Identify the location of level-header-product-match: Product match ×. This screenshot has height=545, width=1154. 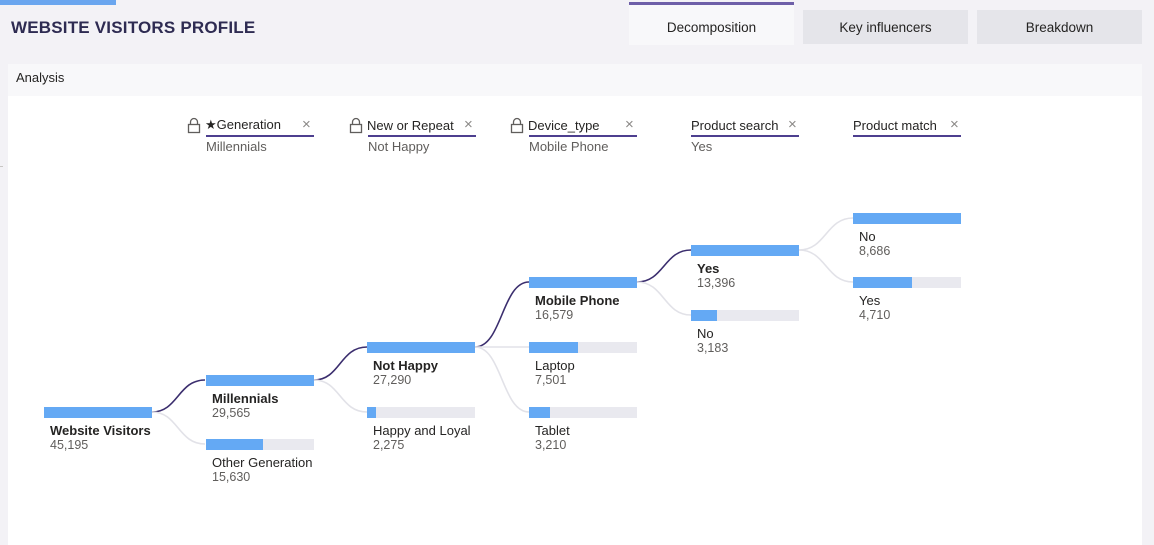
(909, 133).